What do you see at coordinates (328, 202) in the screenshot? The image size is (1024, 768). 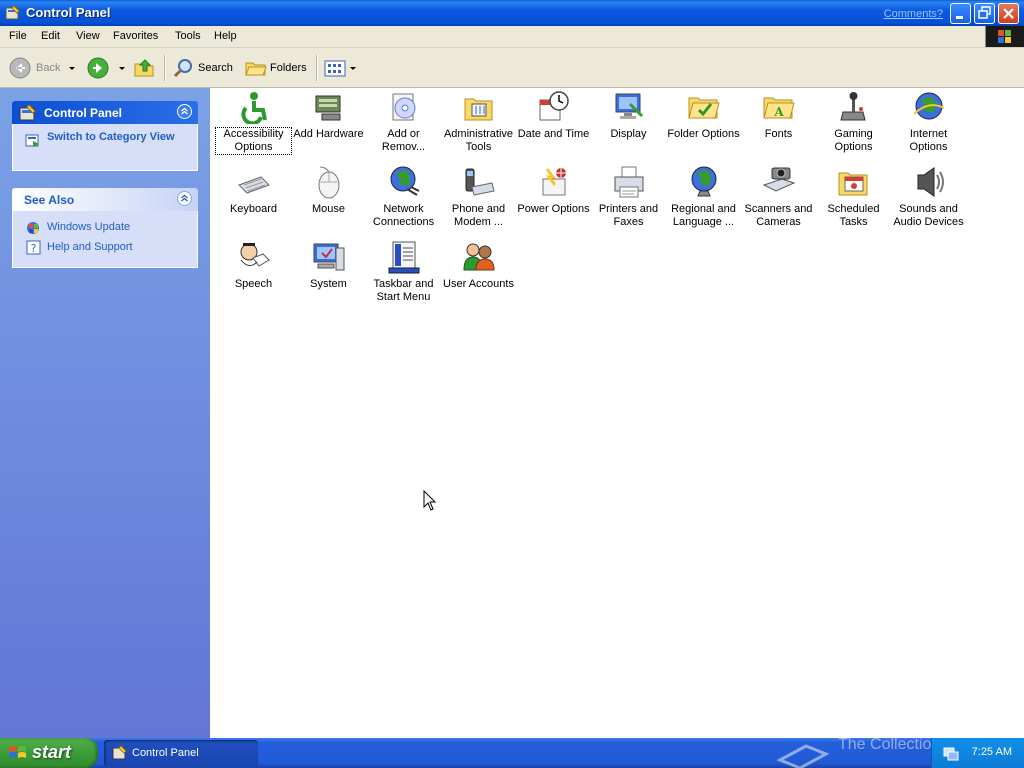 I see `control-panel-item: Mouse` at bounding box center [328, 202].